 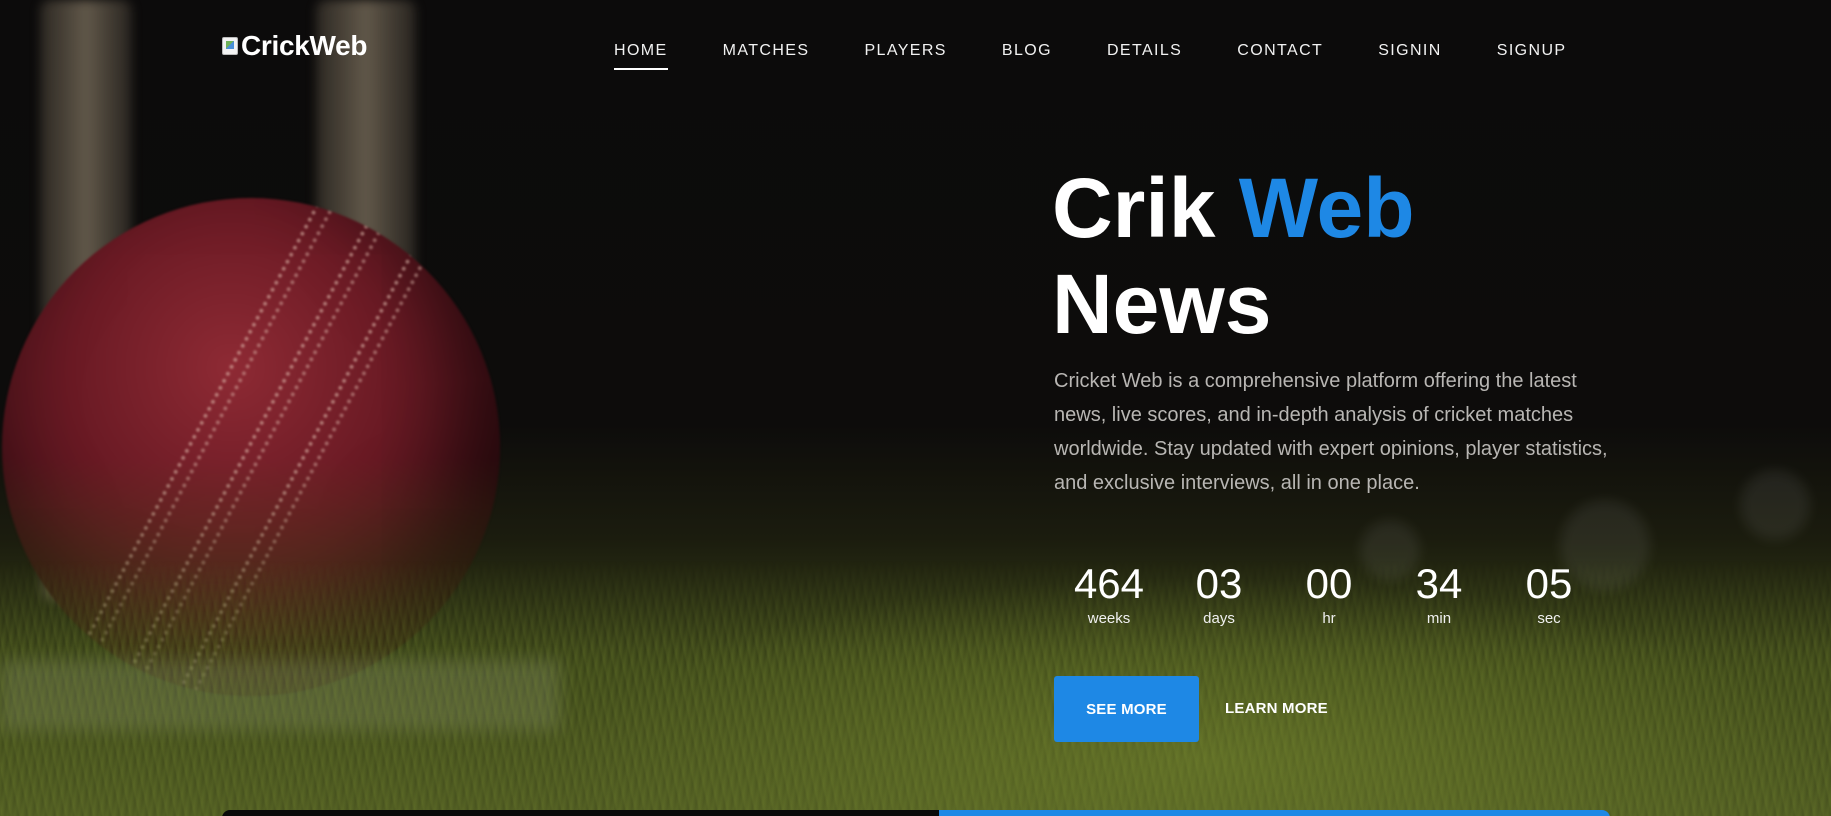 What do you see at coordinates (1329, 583) in the screenshot?
I see `countdown-value: 00` at bounding box center [1329, 583].